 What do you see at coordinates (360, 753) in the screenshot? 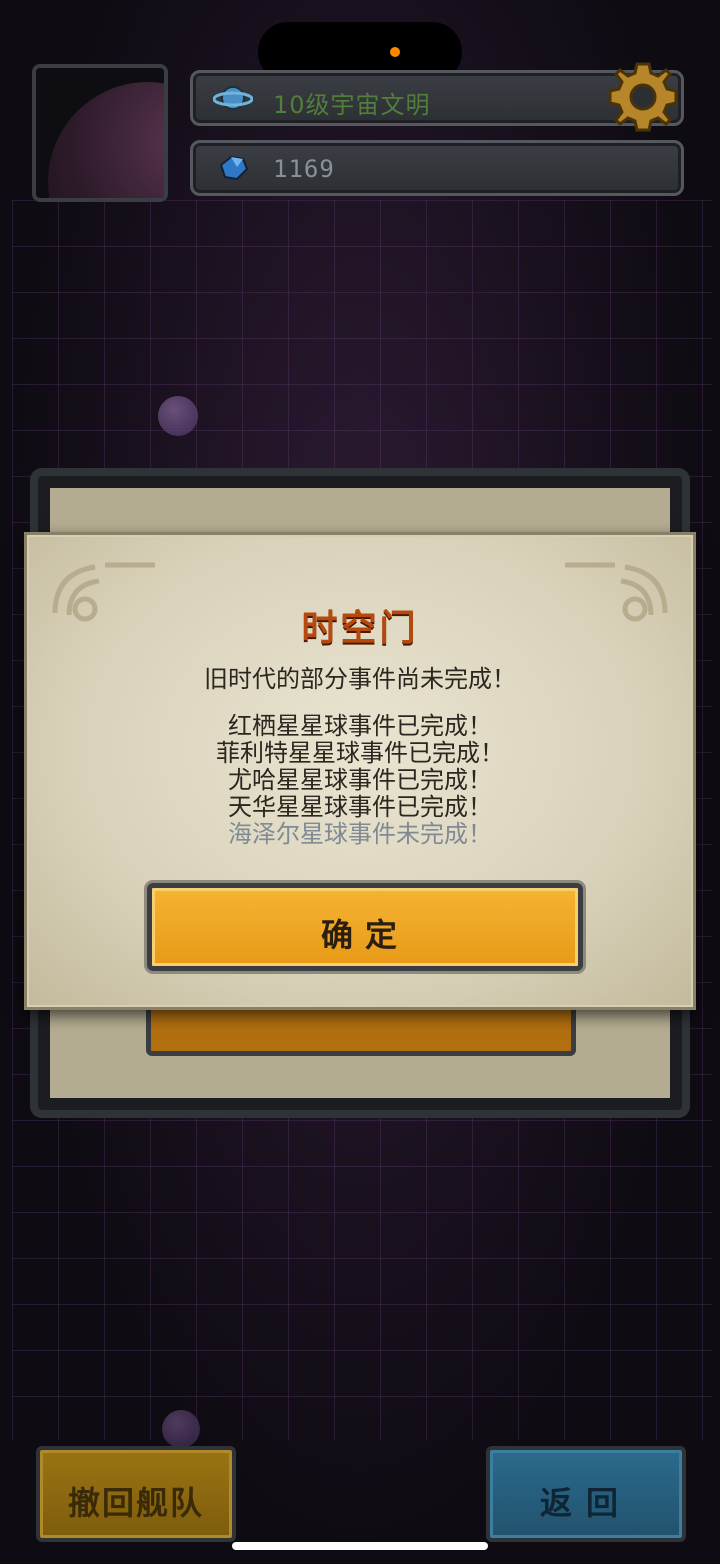
I see `event-item: 菲利特星星球事件已完成！` at bounding box center [360, 753].